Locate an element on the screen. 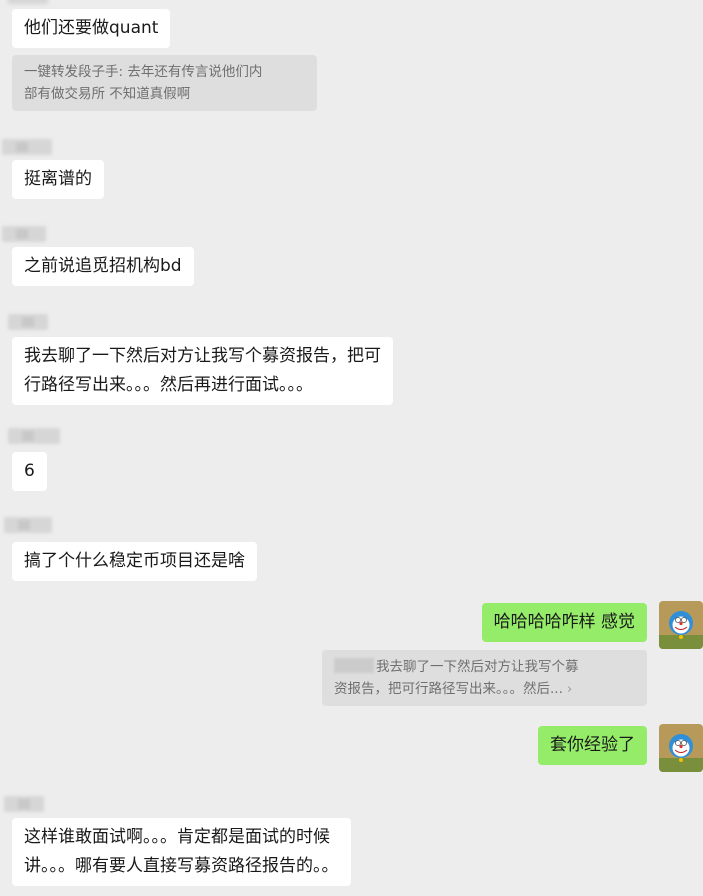  message-text: 他们还要做quant is located at coordinates (91, 28).